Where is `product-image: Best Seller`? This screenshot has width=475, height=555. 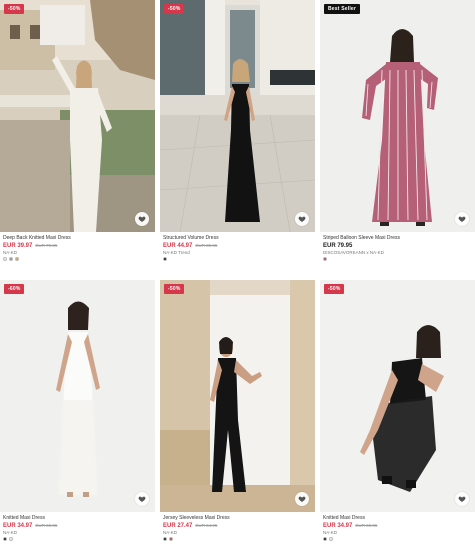 product-image: Best Seller is located at coordinates (397, 116).